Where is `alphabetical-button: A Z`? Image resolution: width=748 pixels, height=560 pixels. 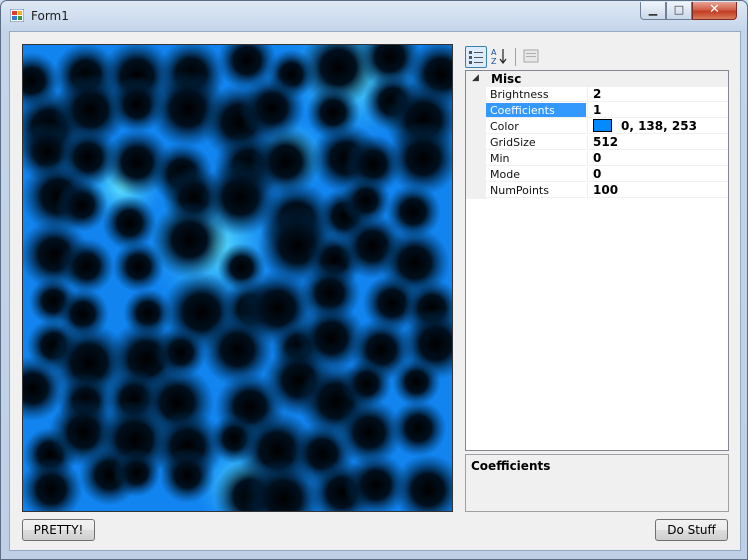 alphabetical-button: A Z is located at coordinates (500, 57).